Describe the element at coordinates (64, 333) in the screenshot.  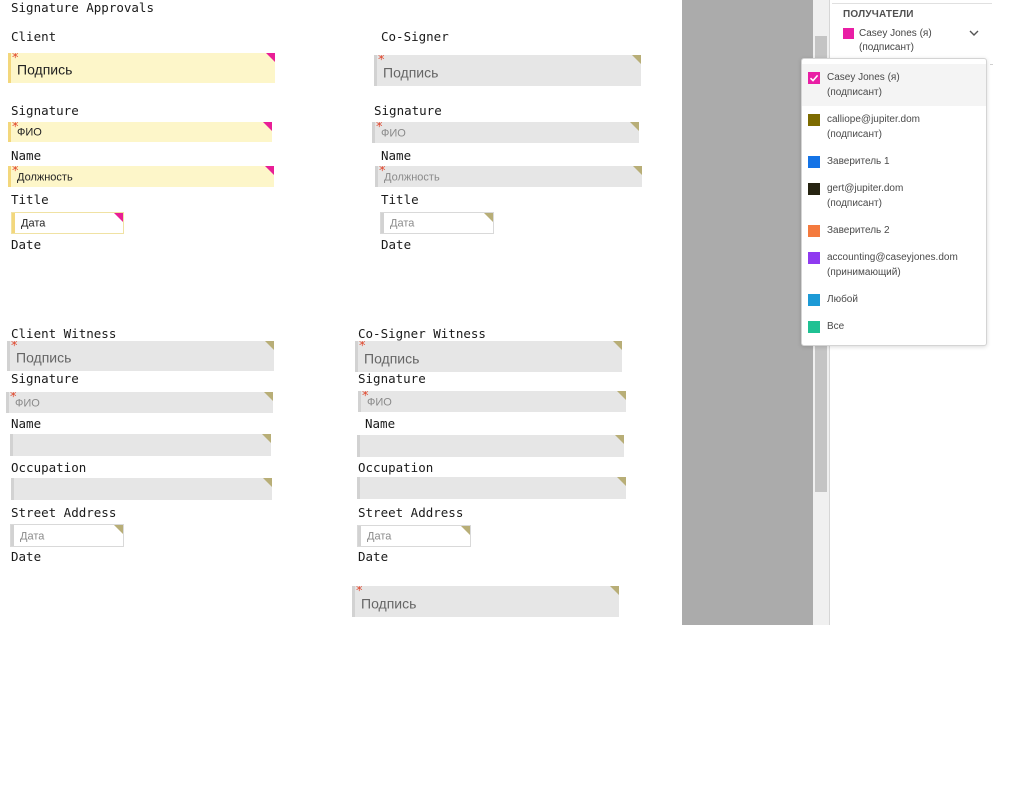
I see `client-witness-heading: Client Witness` at that location.